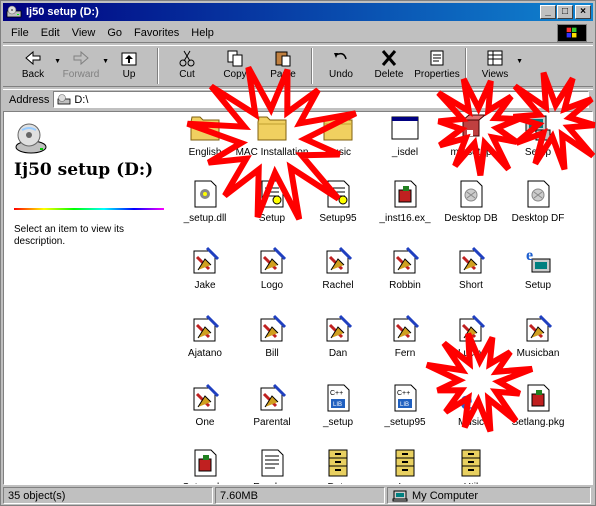  I want to click on file-item-label: Setup95, so click(338, 218).